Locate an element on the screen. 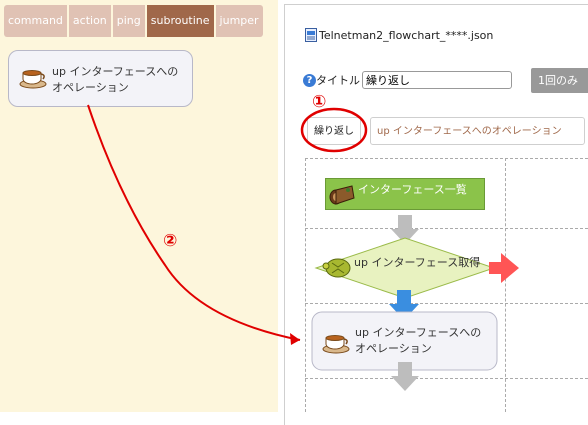 The image size is (588, 425). flow-node-subroutine-line1: up インターフェースへの is located at coordinates (418, 332).